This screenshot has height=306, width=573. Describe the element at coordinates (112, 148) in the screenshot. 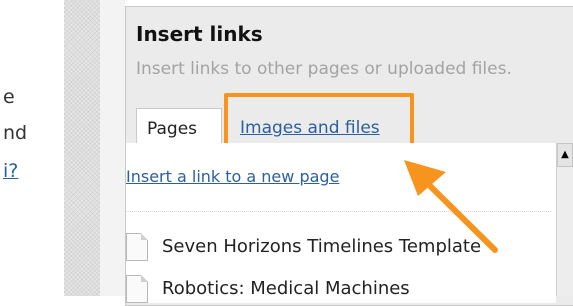

I see `gutter-fill` at that location.